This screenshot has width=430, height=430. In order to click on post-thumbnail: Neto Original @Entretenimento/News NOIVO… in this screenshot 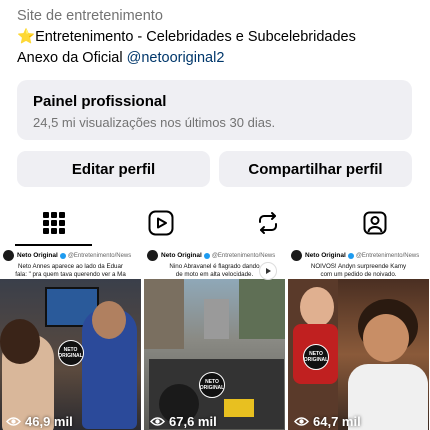, I will do `click(358, 339)`.